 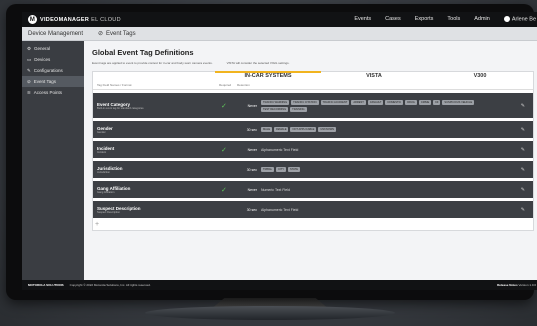 I want to click on sidebar-item-event-tags: ⊘ Event Tags, so click(x=53, y=81).